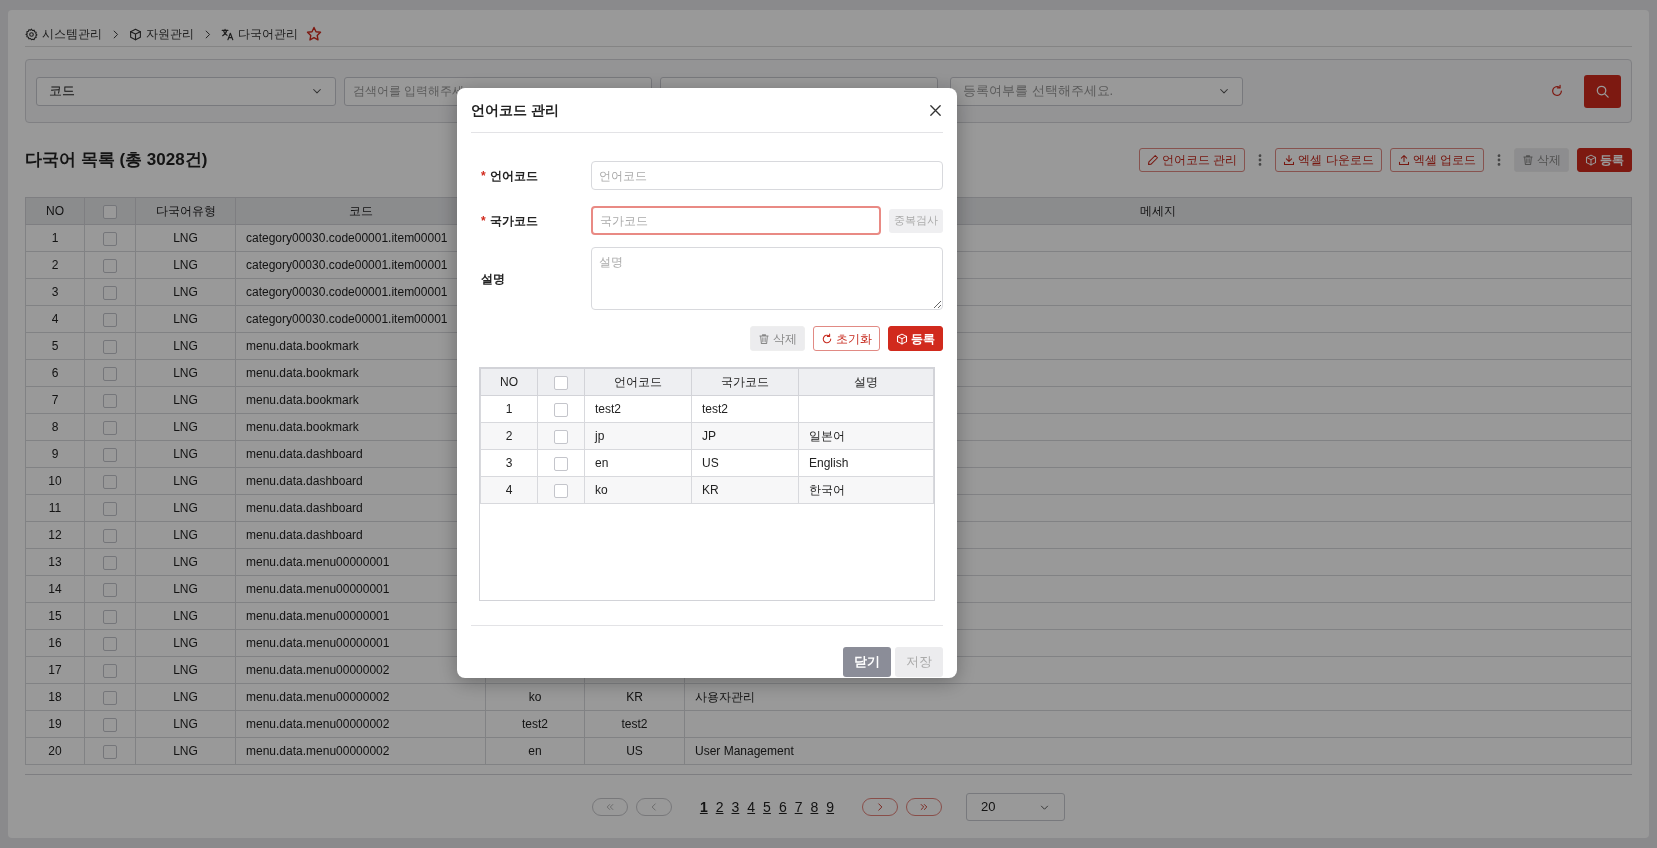  Describe the element at coordinates (782, 807) in the screenshot. I see `page-link: 6` at that location.